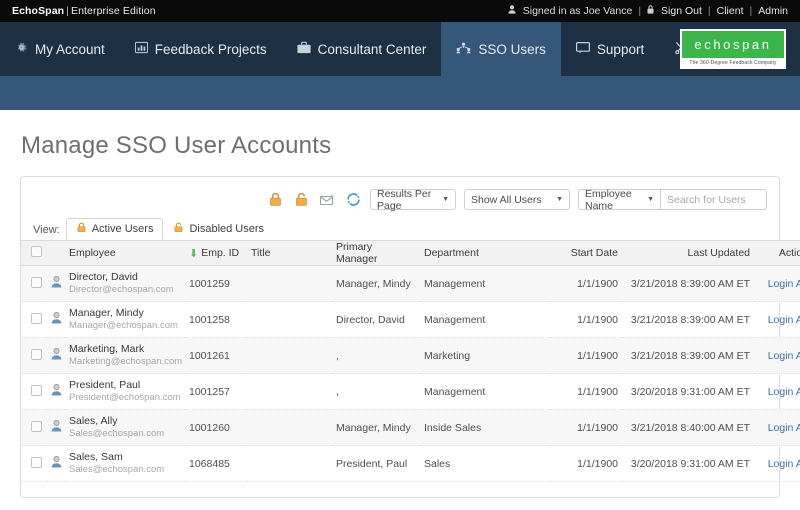 Image resolution: width=800 pixels, height=510 pixels. I want to click on nav-label-sso-users: SSO Users, so click(512, 49).